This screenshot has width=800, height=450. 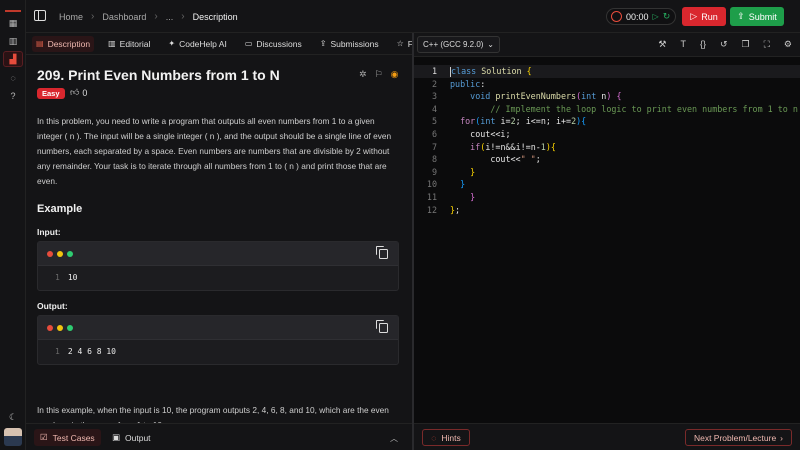 I want to click on tab-label: CodeHelp AI, so click(x=203, y=43).